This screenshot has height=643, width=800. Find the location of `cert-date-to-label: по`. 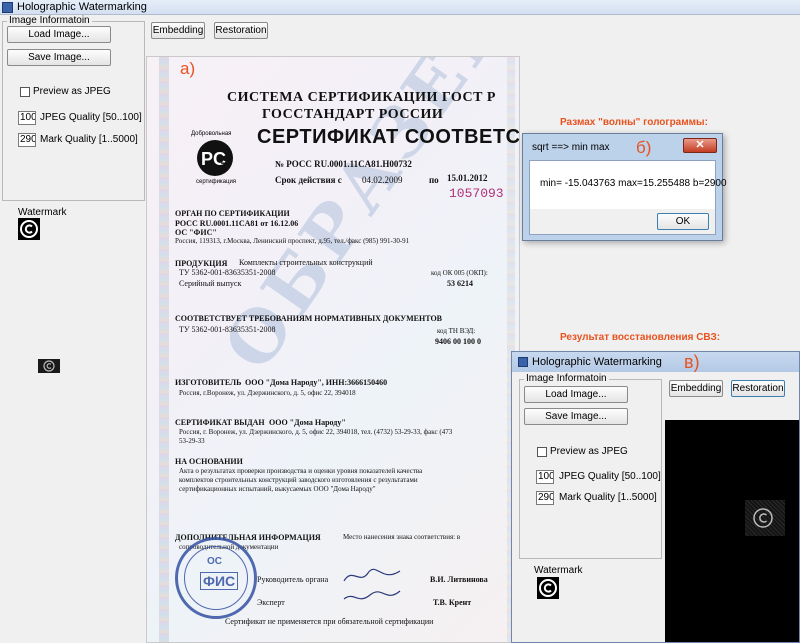

cert-date-to-label: по is located at coordinates (434, 180).